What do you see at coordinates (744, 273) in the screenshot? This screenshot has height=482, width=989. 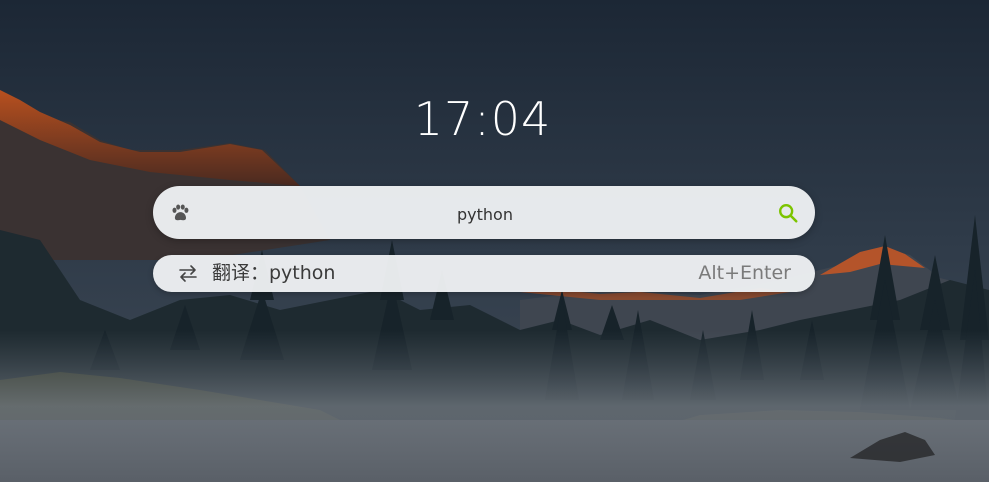 I see `shortcut-hint: Alt+Enter` at bounding box center [744, 273].